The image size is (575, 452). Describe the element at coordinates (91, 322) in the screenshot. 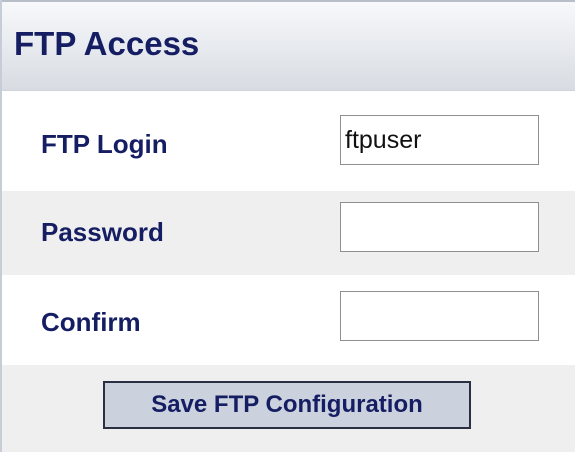

I see `confirm-label: Confirm` at that location.